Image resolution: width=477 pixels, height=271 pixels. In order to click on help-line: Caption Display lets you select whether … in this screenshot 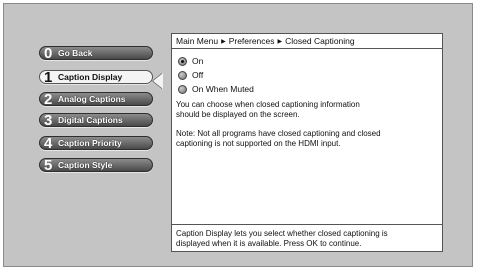, I will do `click(282, 233)`.